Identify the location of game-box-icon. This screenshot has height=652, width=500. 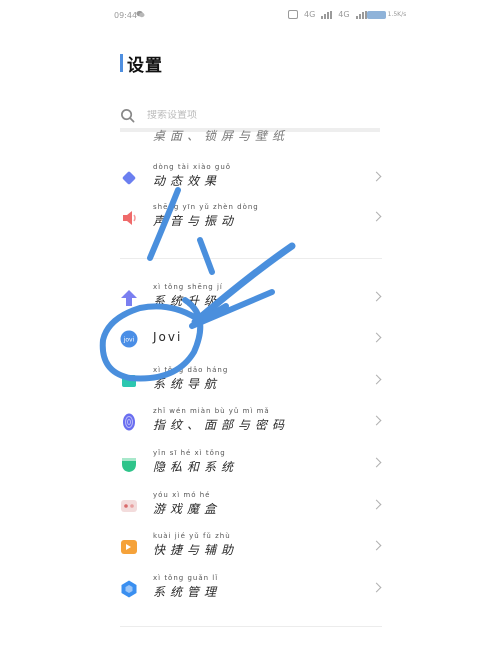
(129, 506).